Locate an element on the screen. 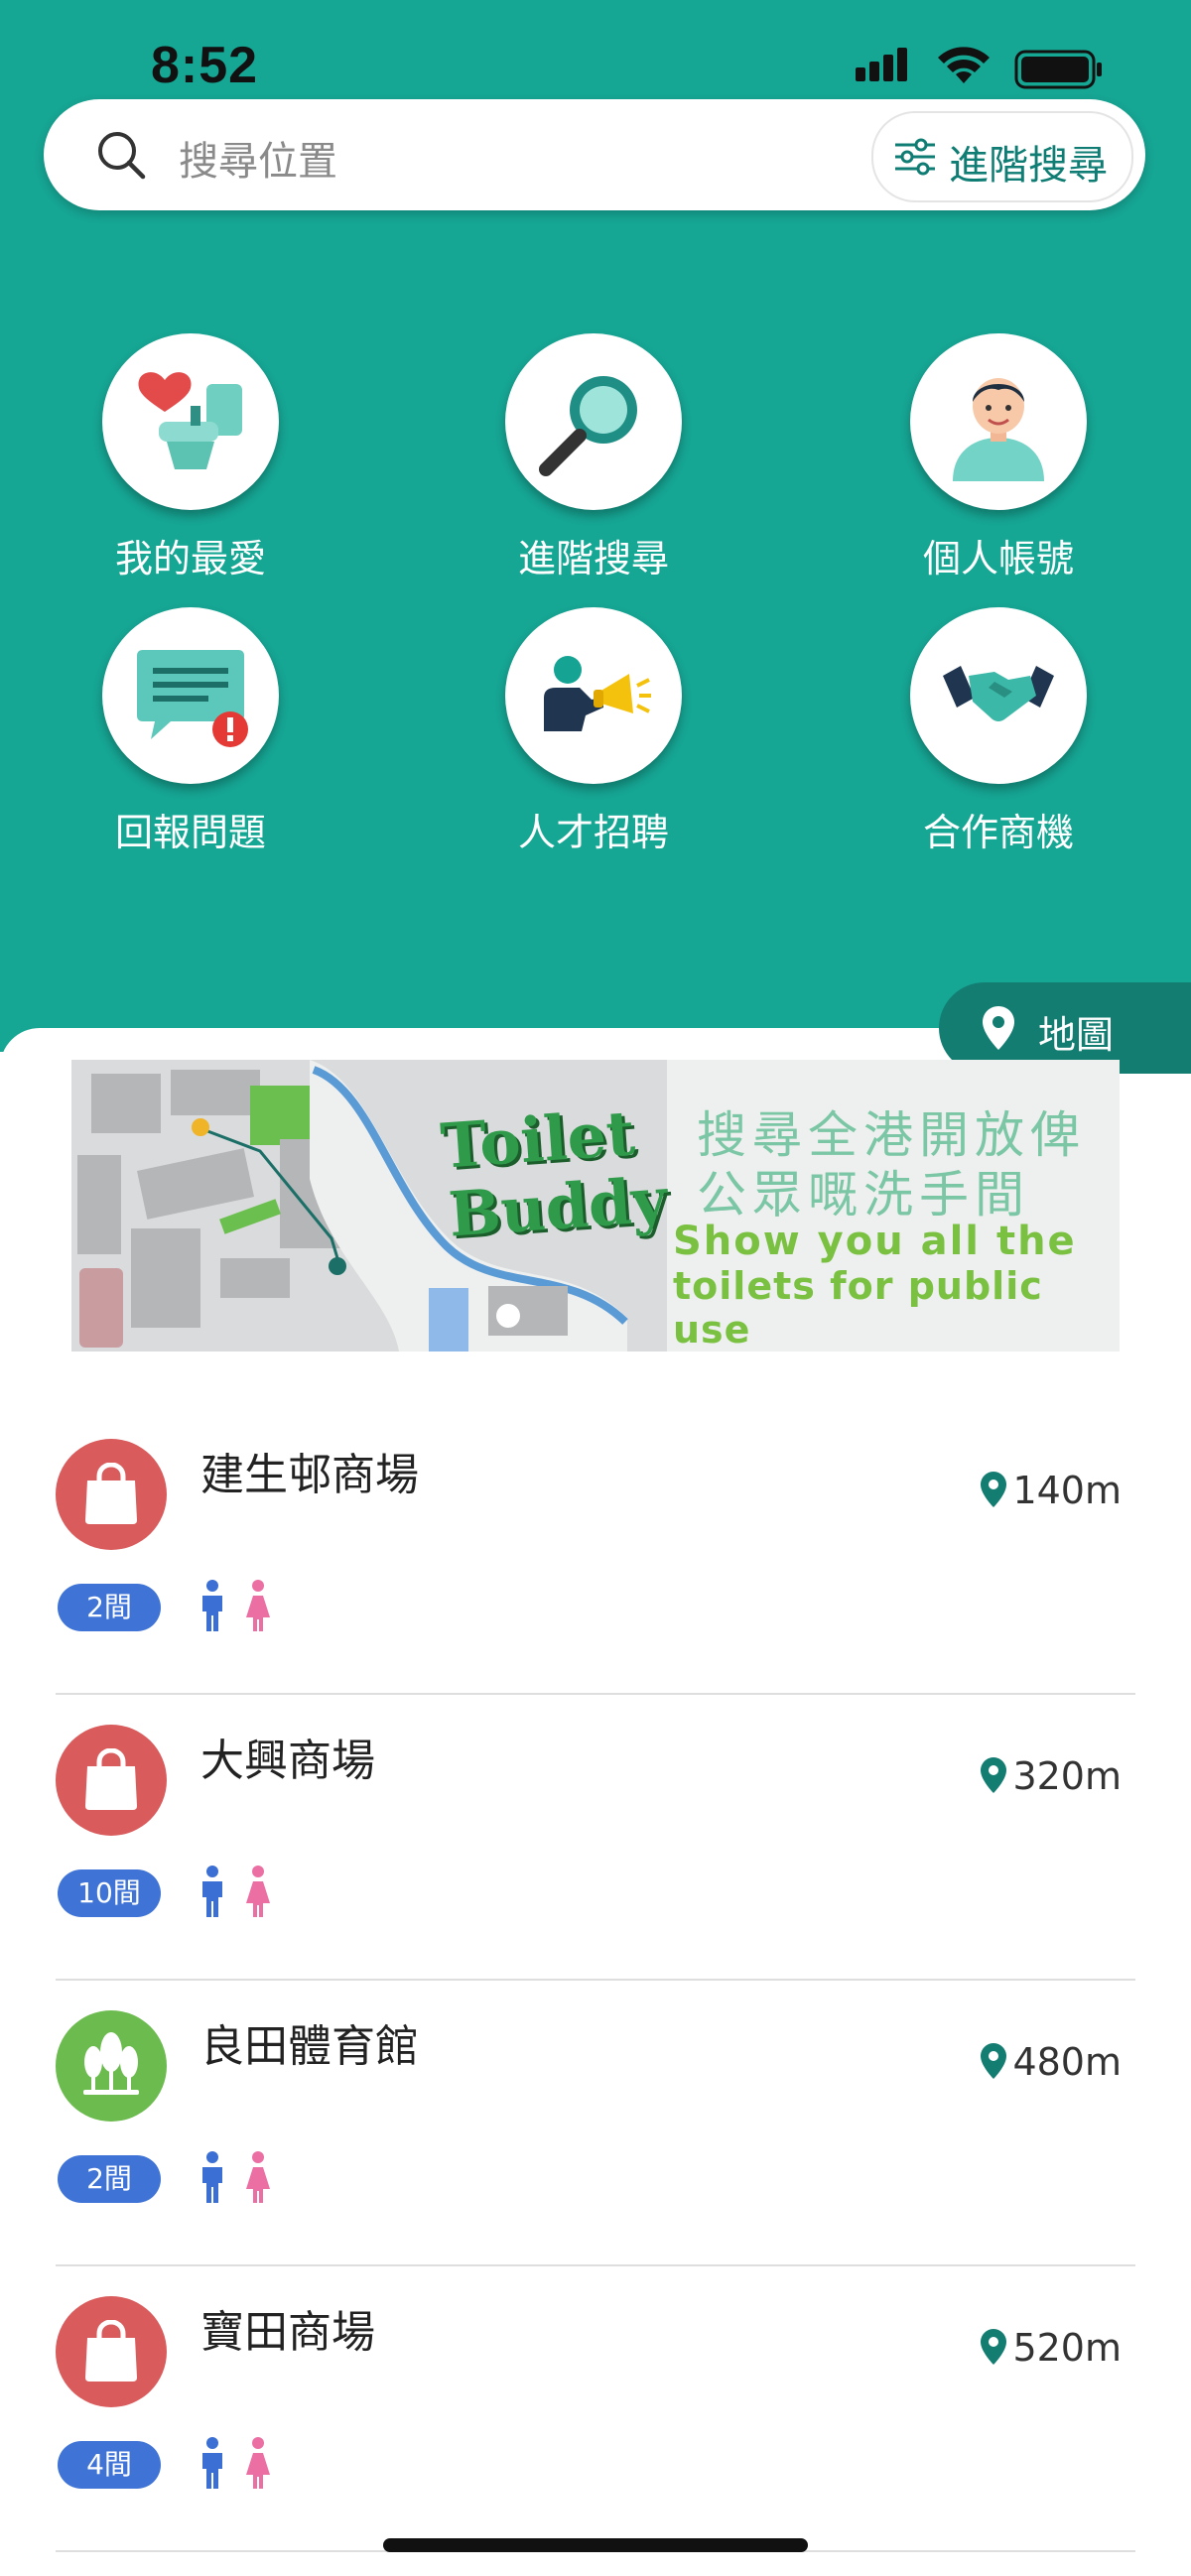 This screenshot has width=1191, height=2576. place-name: 建生邨商場 is located at coordinates (309, 1475).